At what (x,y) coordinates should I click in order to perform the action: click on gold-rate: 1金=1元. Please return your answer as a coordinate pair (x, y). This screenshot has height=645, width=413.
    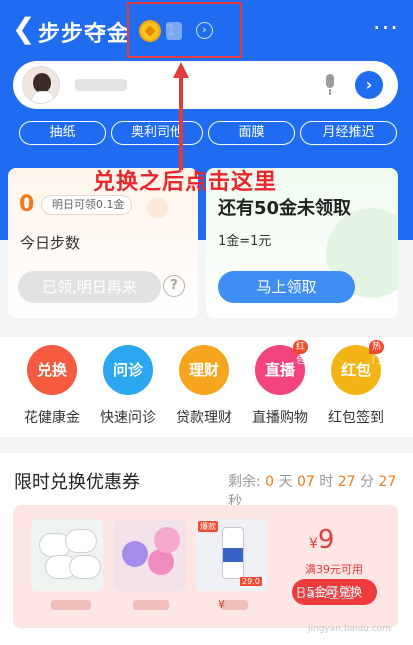
    Looking at the image, I should click on (245, 241).